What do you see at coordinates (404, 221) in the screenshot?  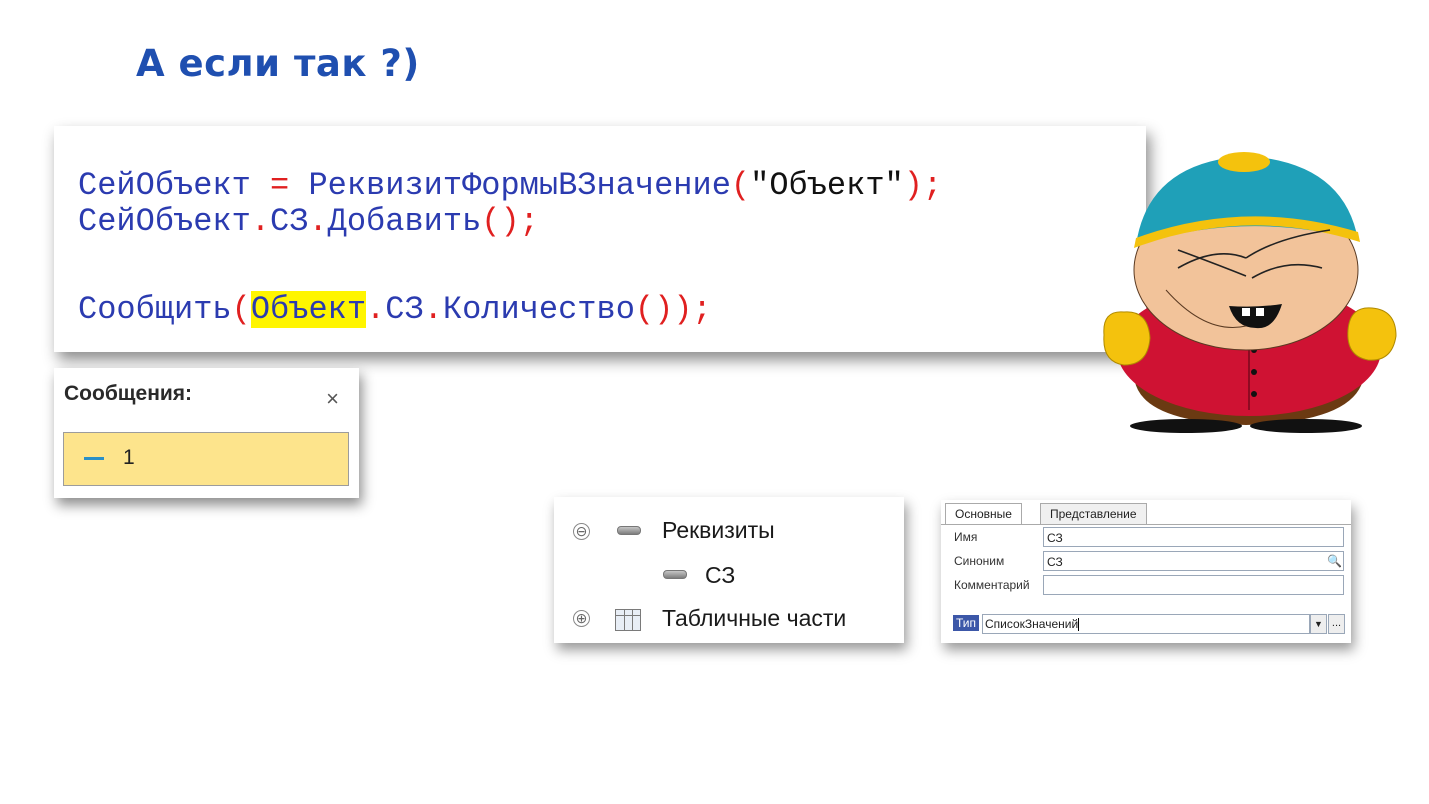 I see `code-token: Добавить` at bounding box center [404, 221].